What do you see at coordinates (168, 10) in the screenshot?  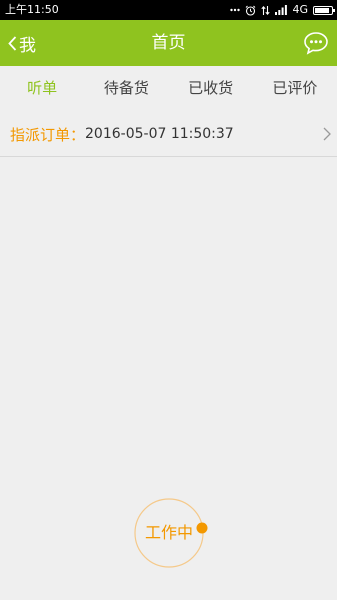 I see `status-bar: 上午11:50 4G` at bounding box center [168, 10].